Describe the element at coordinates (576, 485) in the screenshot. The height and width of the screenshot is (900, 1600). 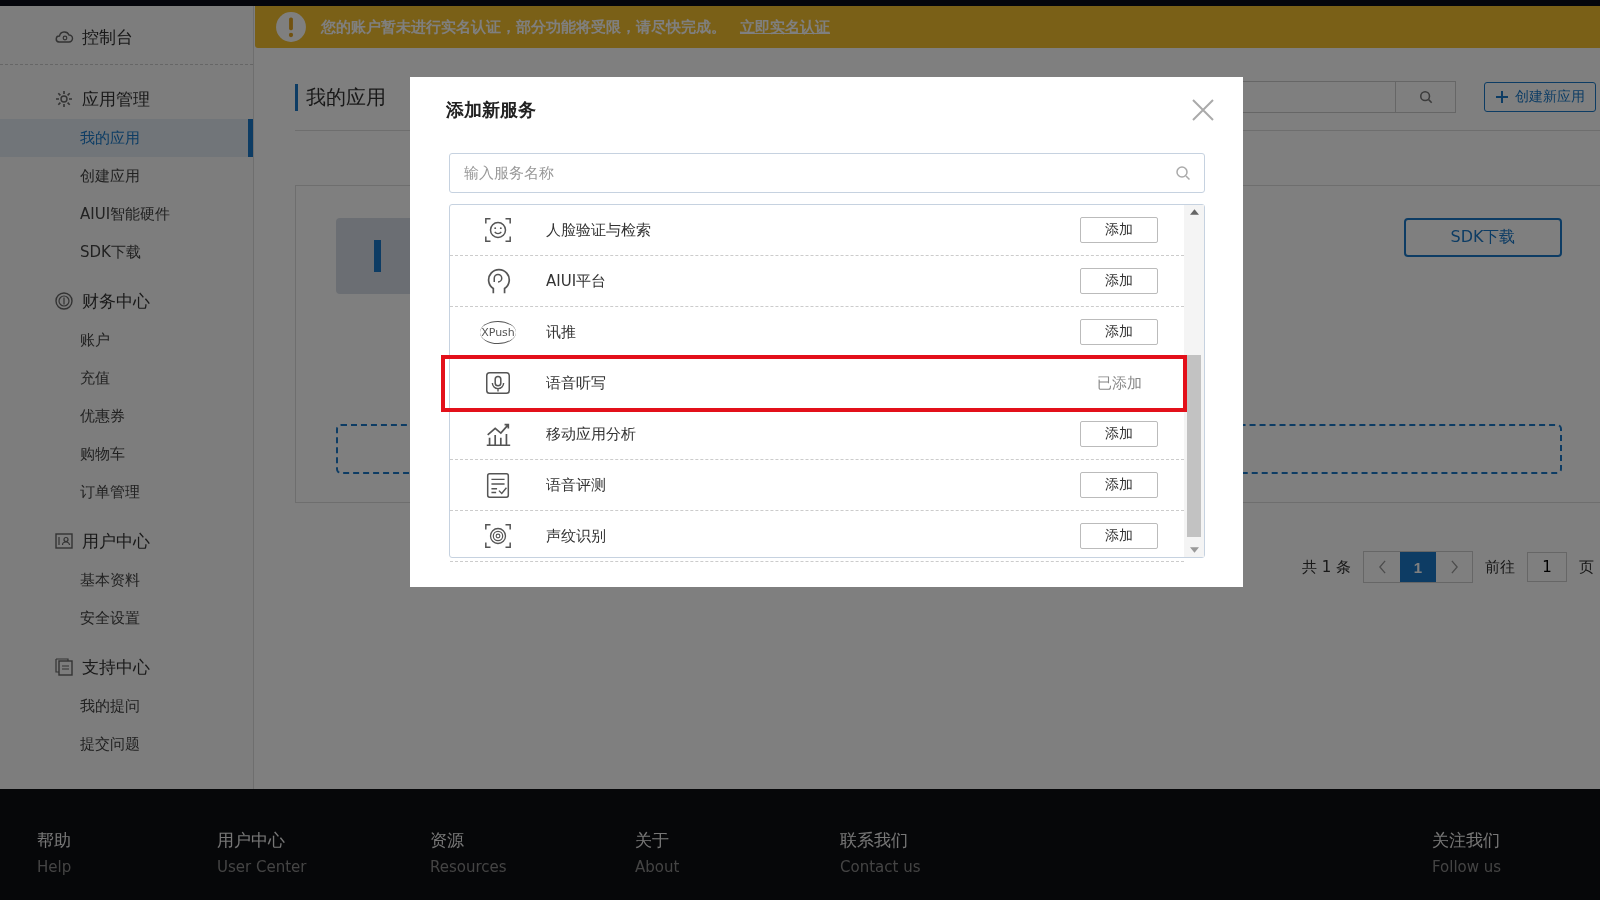
I see `service-name: 语音评测` at that location.